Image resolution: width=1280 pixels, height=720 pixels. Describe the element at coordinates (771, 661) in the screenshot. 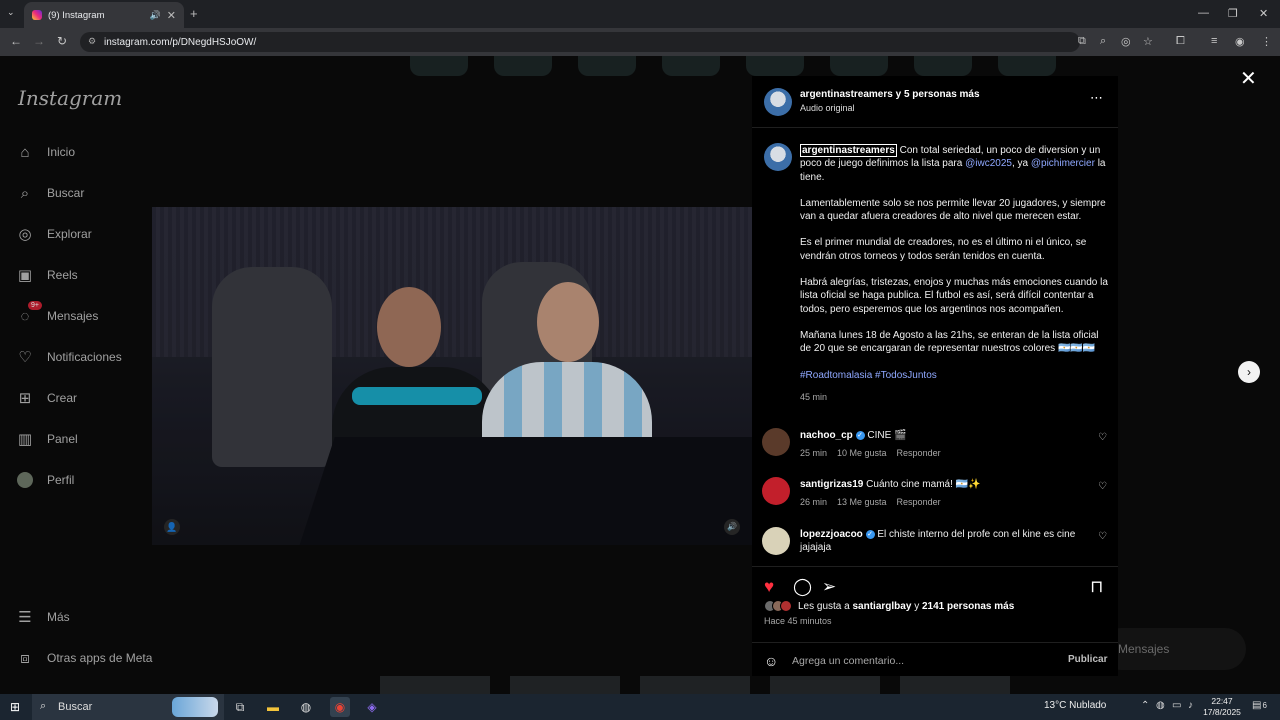

I see `emoji-icon: ☺` at that location.